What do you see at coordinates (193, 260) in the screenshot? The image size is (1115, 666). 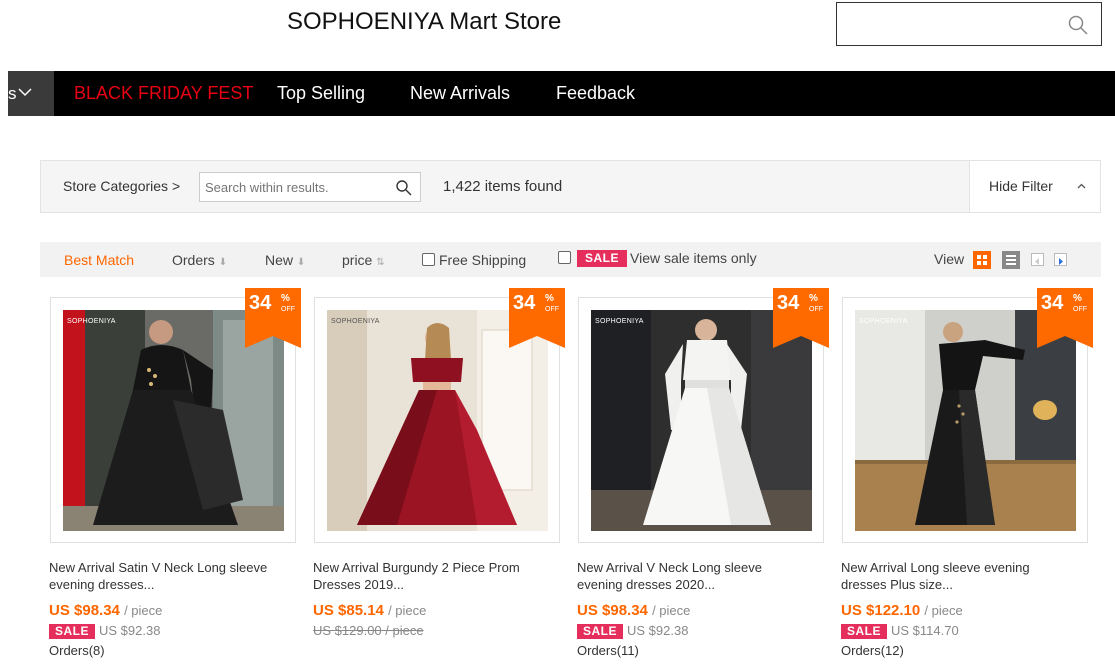 I see `sort-orders-label: Orders` at bounding box center [193, 260].